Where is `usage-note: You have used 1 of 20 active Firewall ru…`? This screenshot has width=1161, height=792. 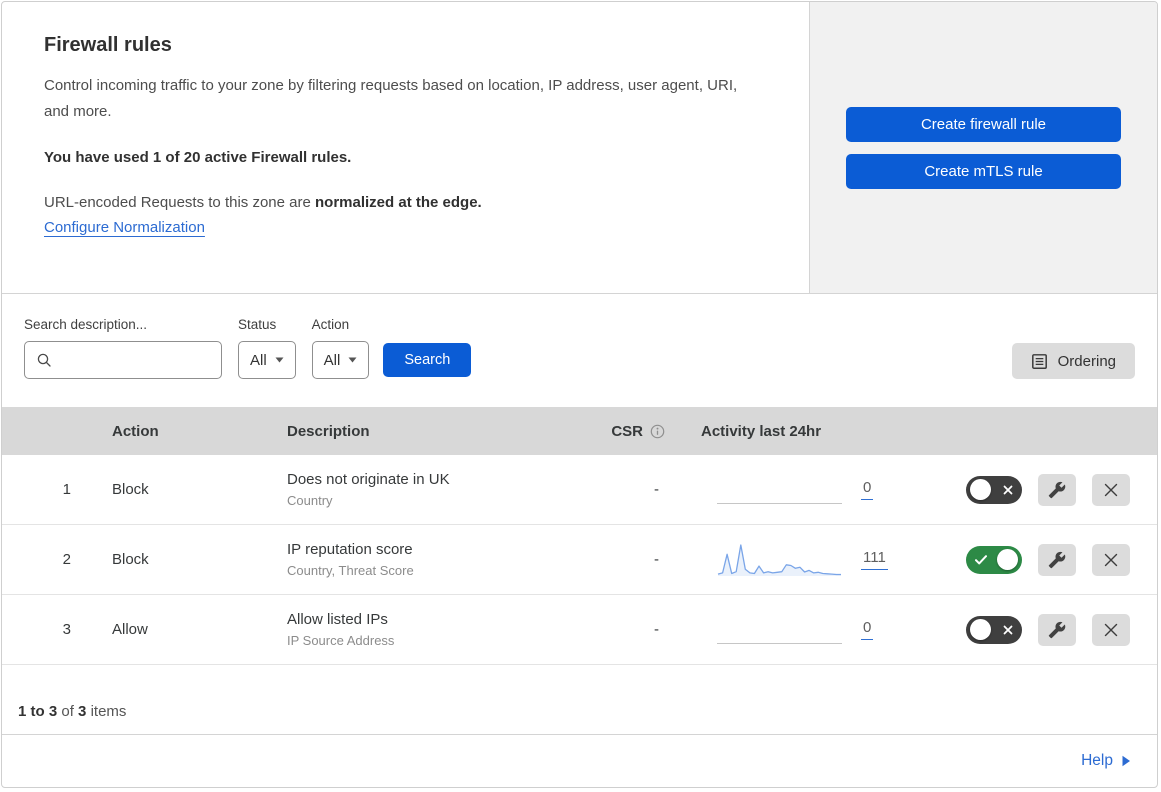
usage-note: You have used 1 of 20 active Firewall ru… is located at coordinates (198, 157).